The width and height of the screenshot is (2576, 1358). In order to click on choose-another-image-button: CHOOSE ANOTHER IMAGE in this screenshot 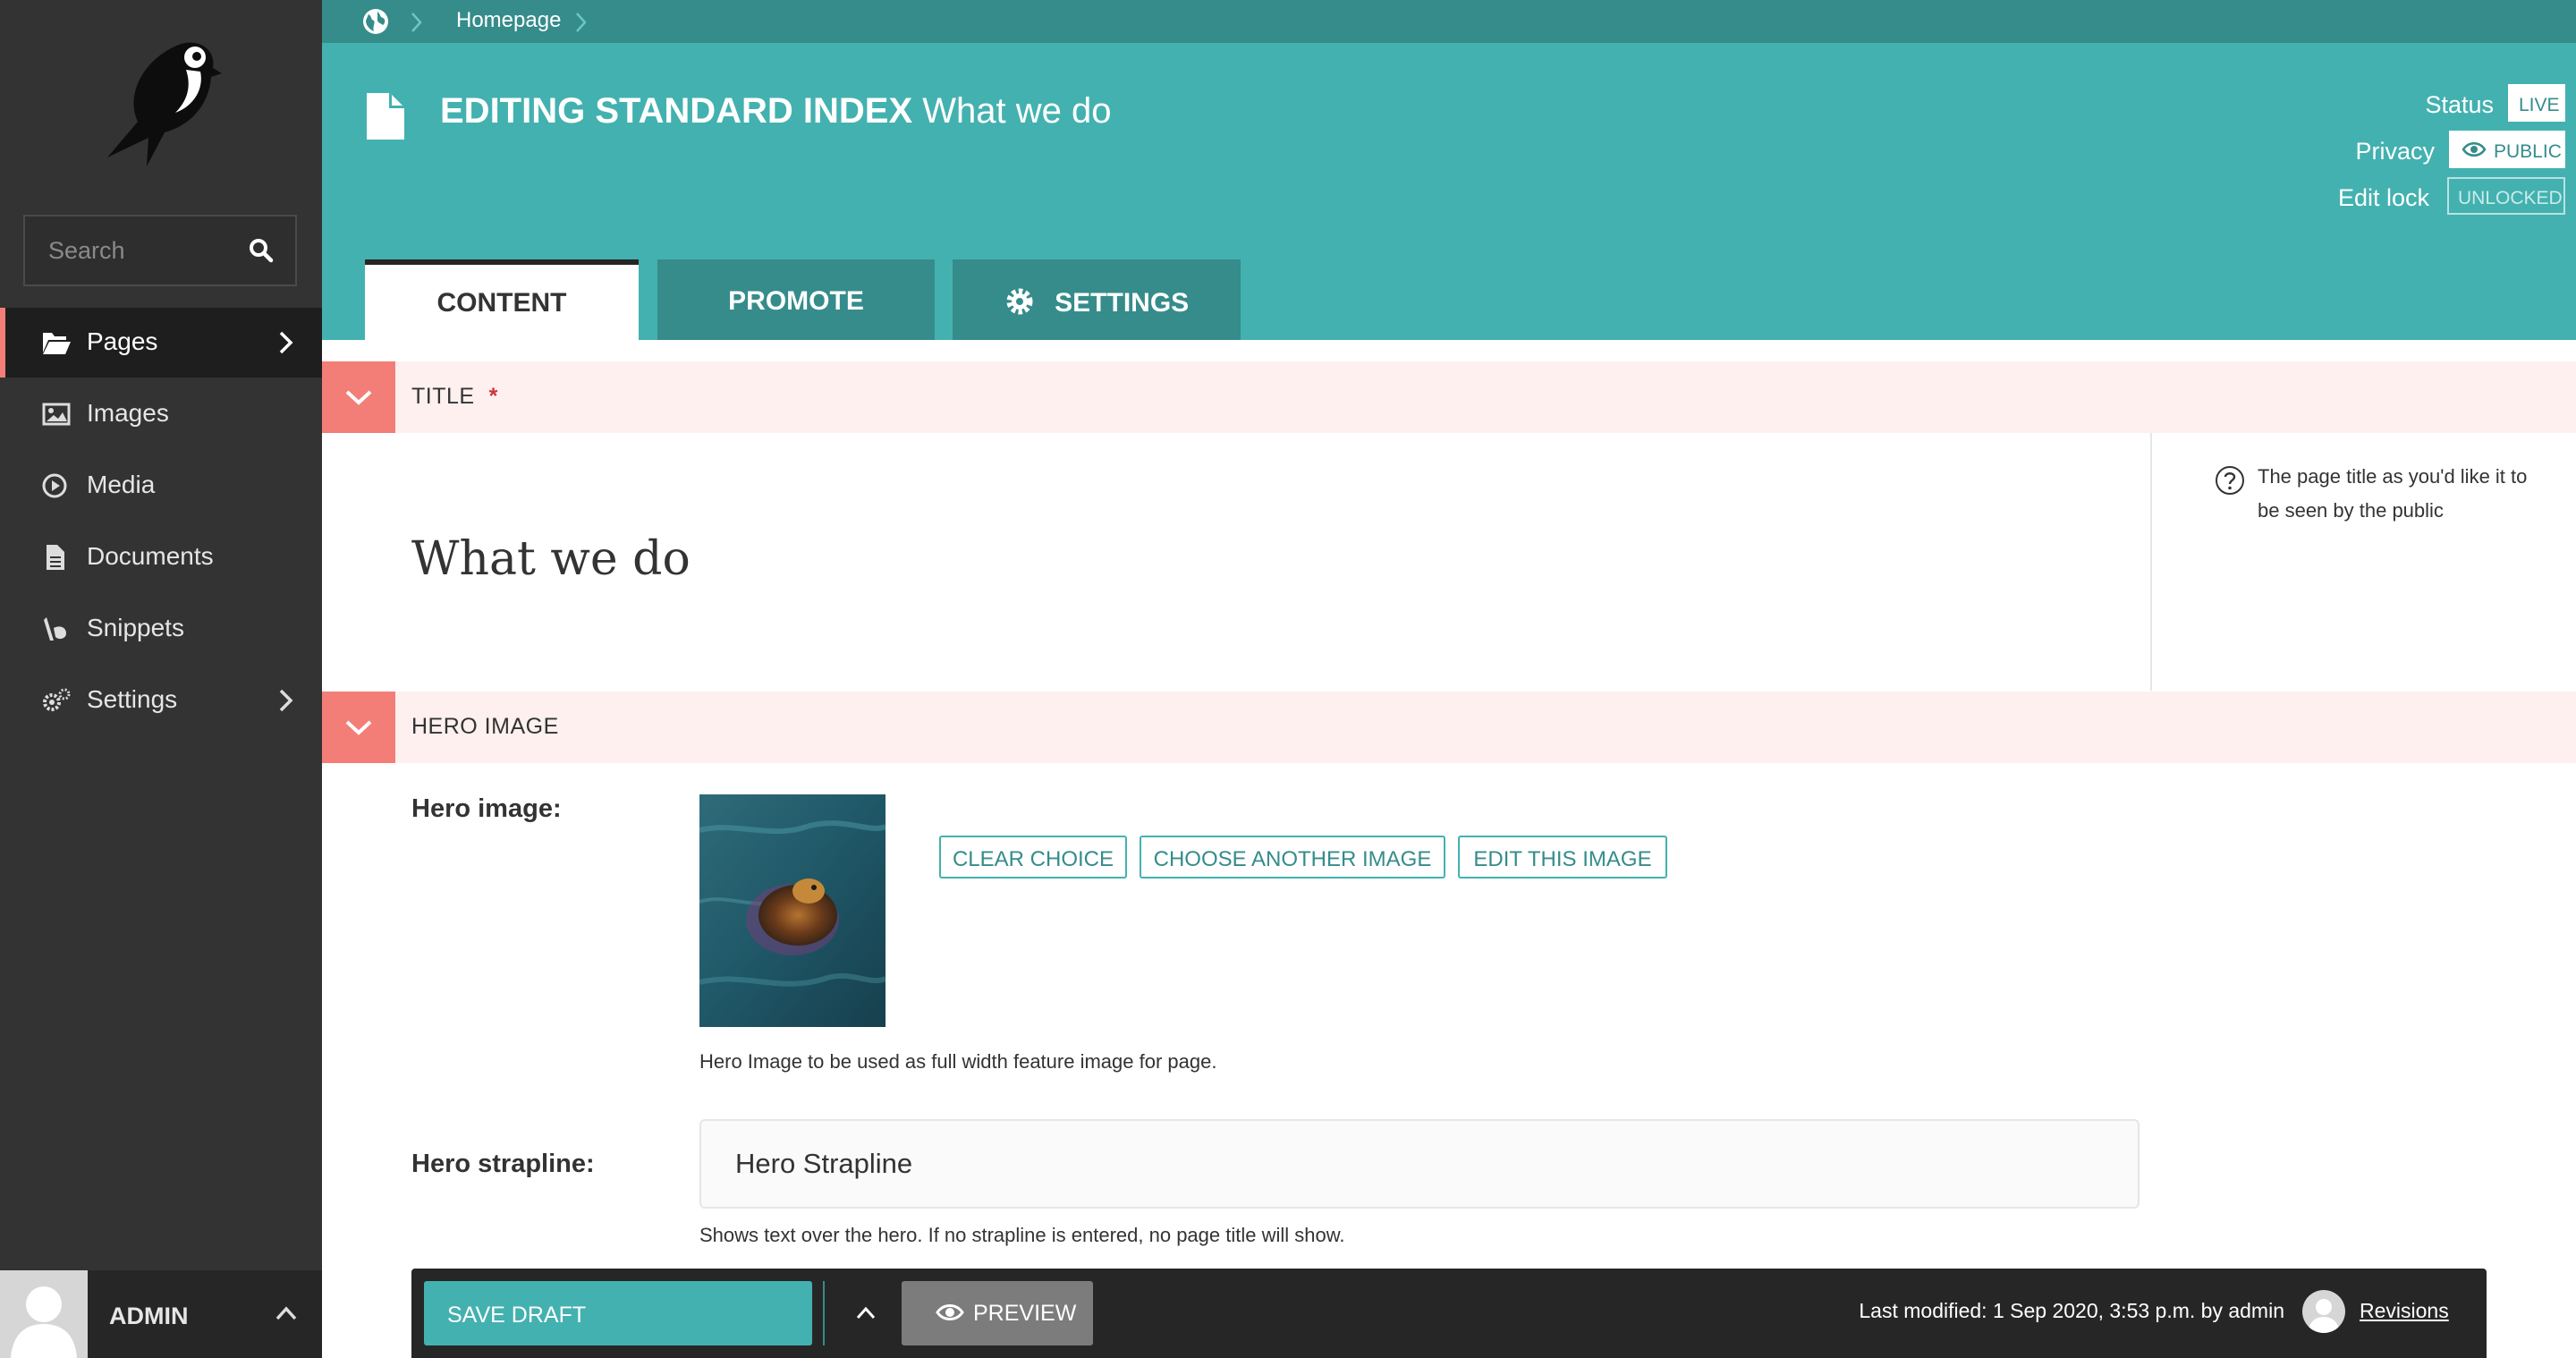, I will do `click(1292, 857)`.